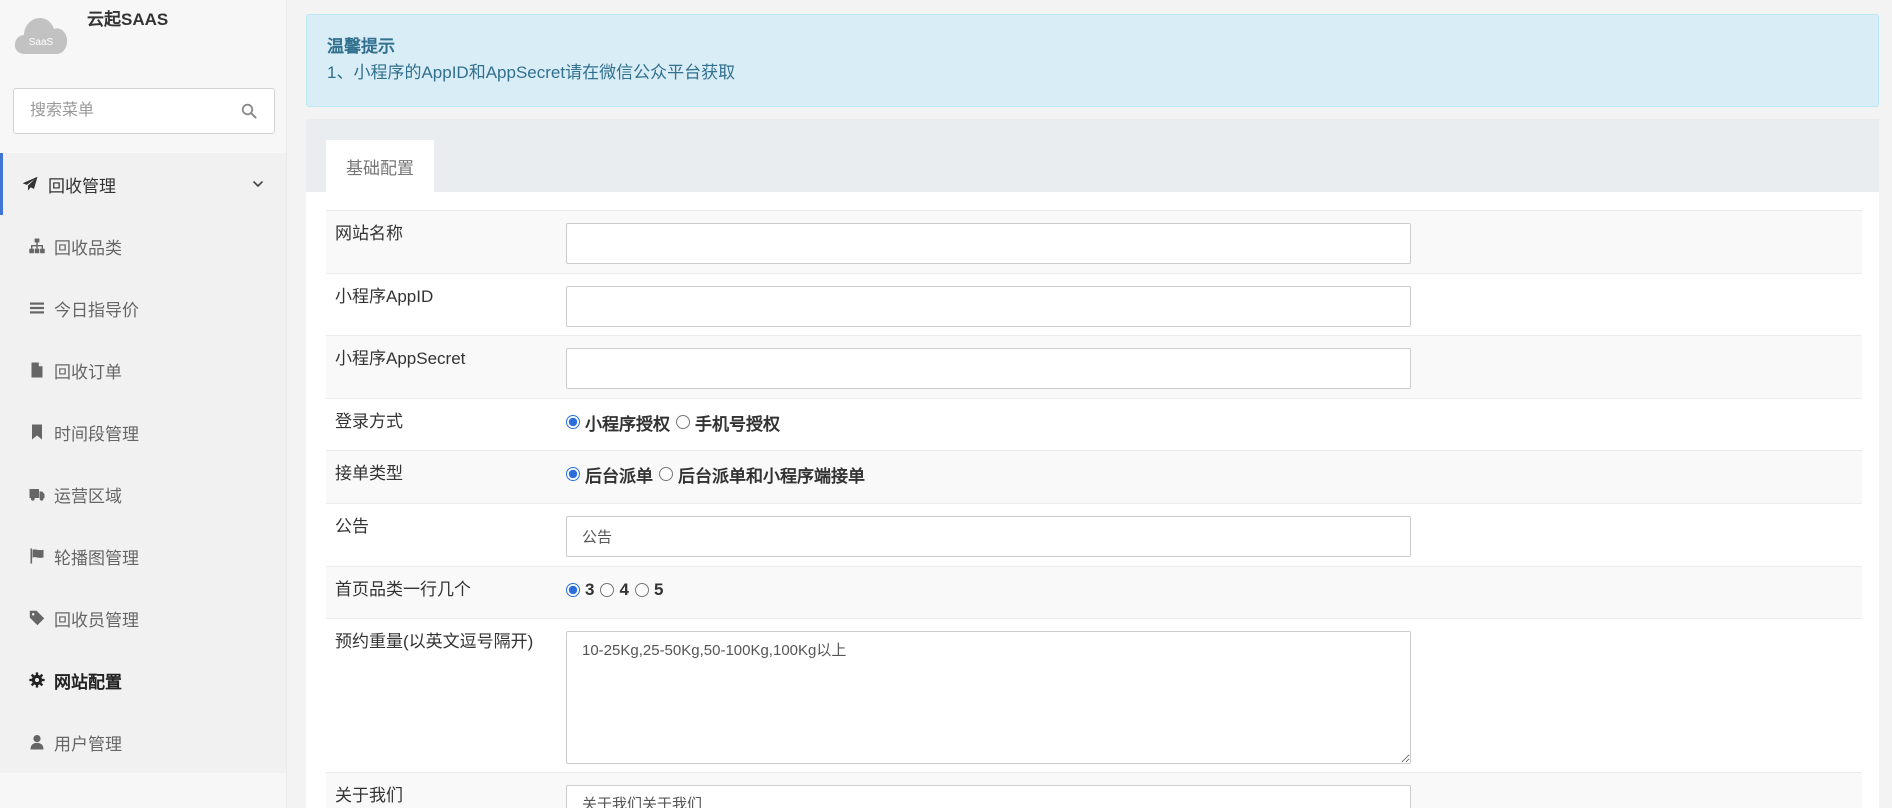 The image size is (1892, 808). What do you see at coordinates (37, 308) in the screenshot?
I see `bars-icon` at bounding box center [37, 308].